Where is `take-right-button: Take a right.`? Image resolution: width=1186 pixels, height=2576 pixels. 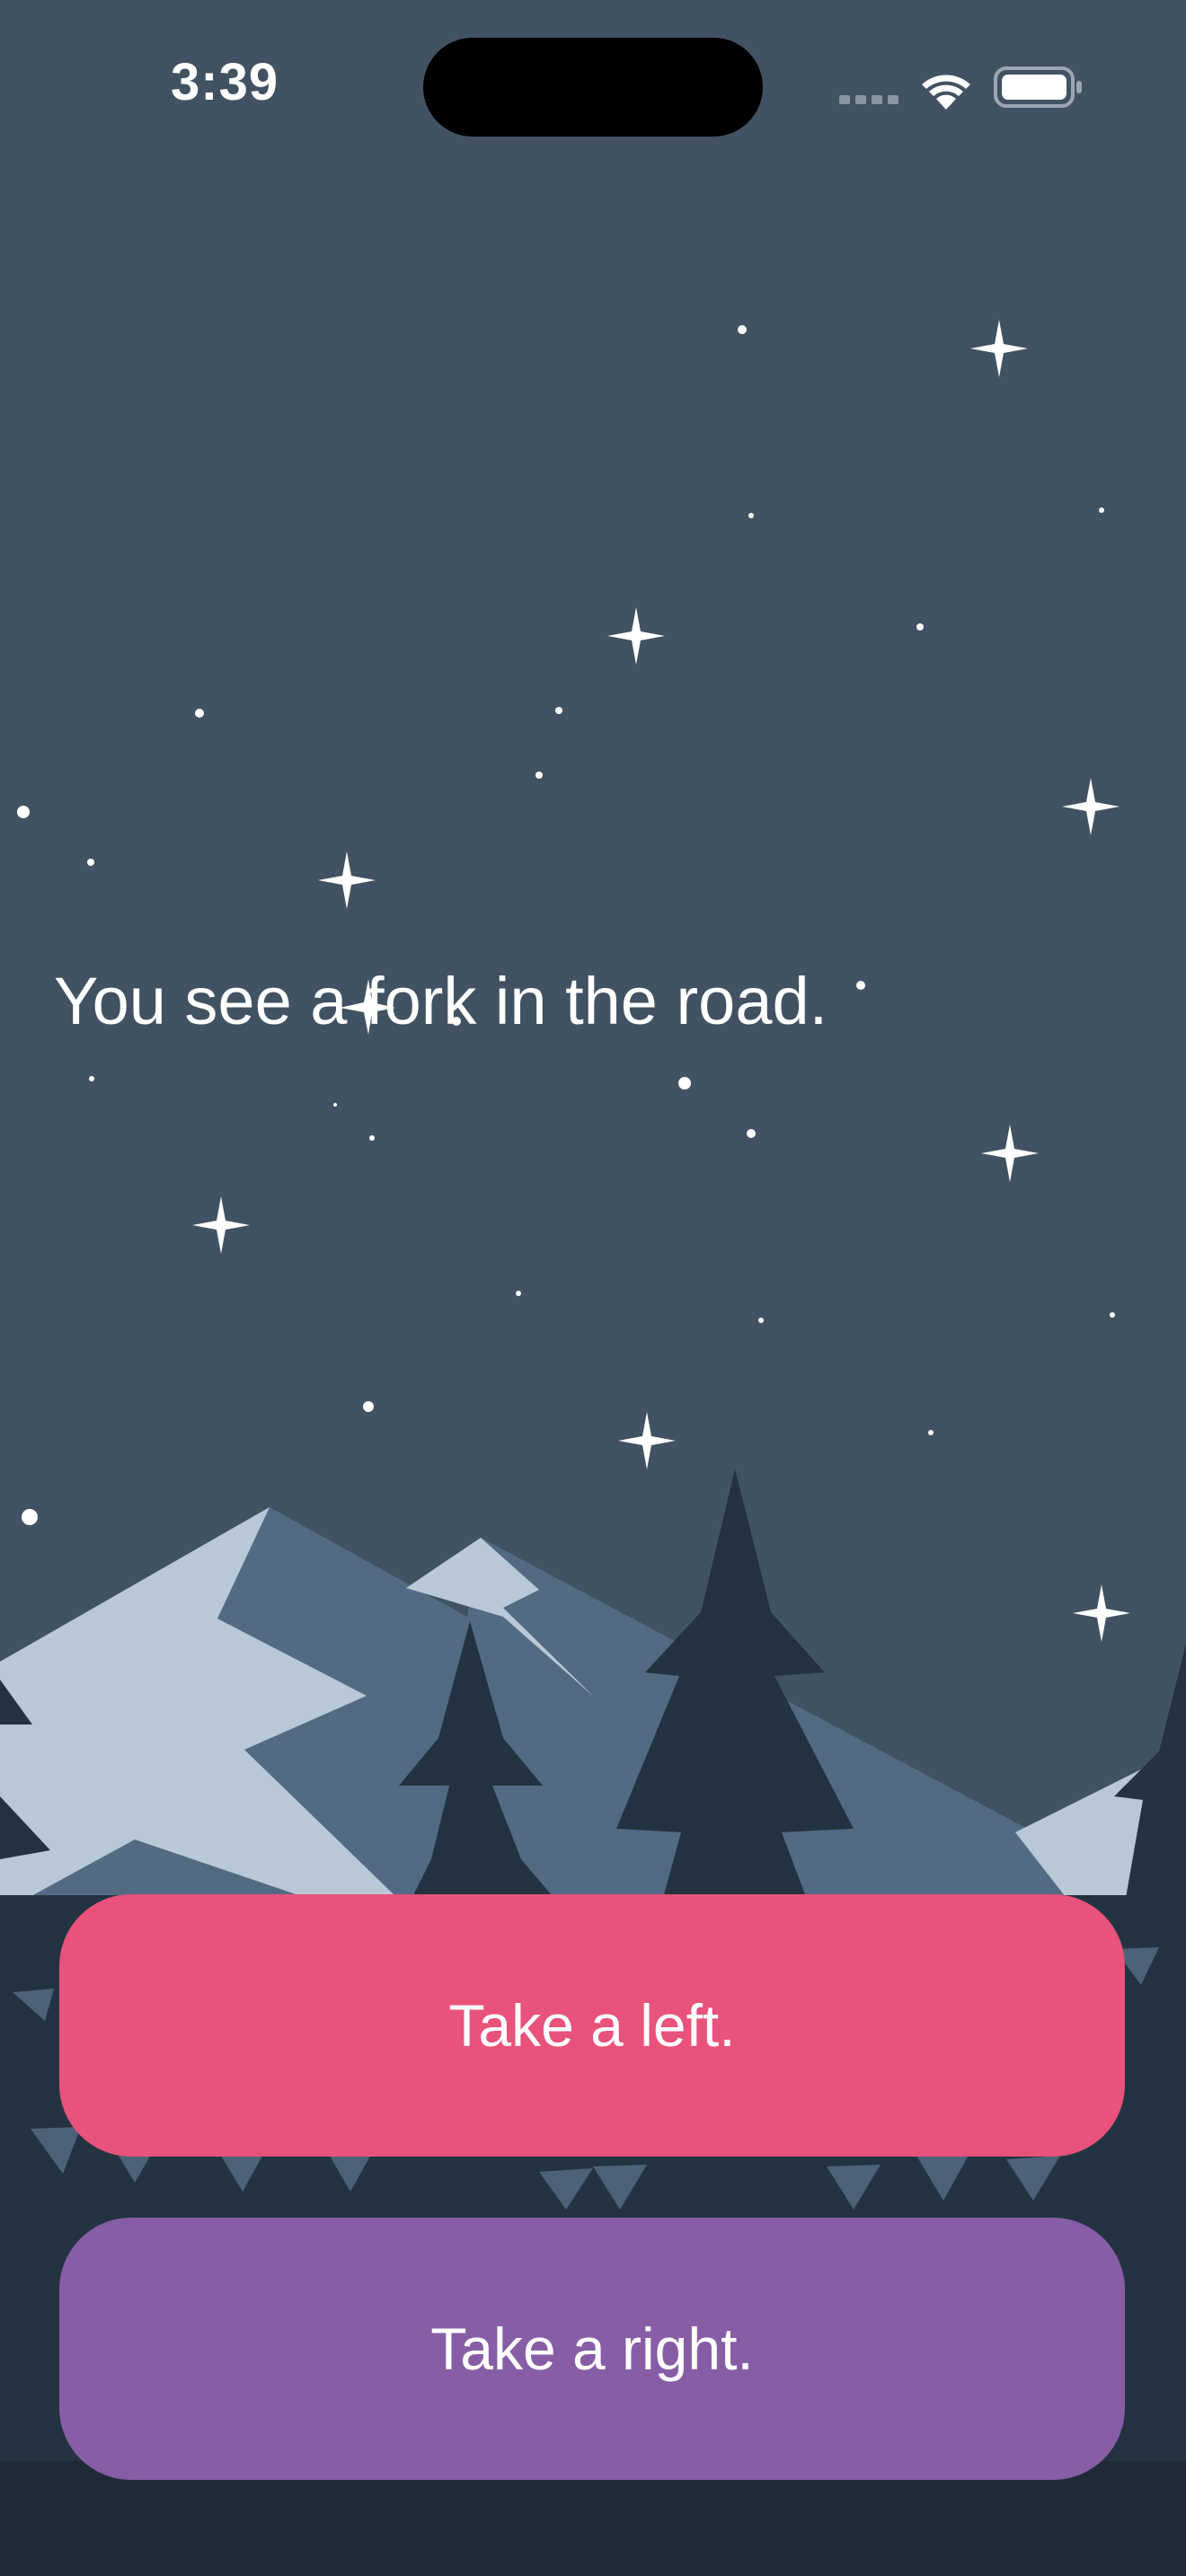 take-right-button: Take a right. is located at coordinates (592, 2349).